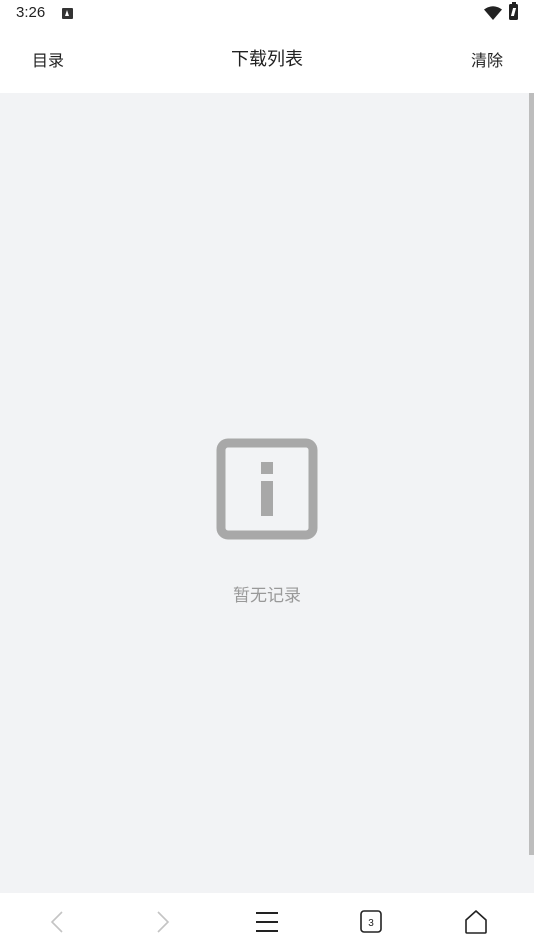  Describe the element at coordinates (267, 596) in the screenshot. I see `empty-message: 暂无记录` at that location.